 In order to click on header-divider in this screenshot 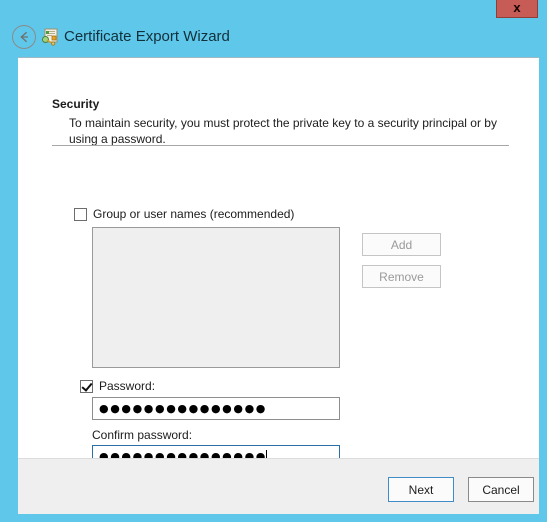, I will do `click(280, 145)`.